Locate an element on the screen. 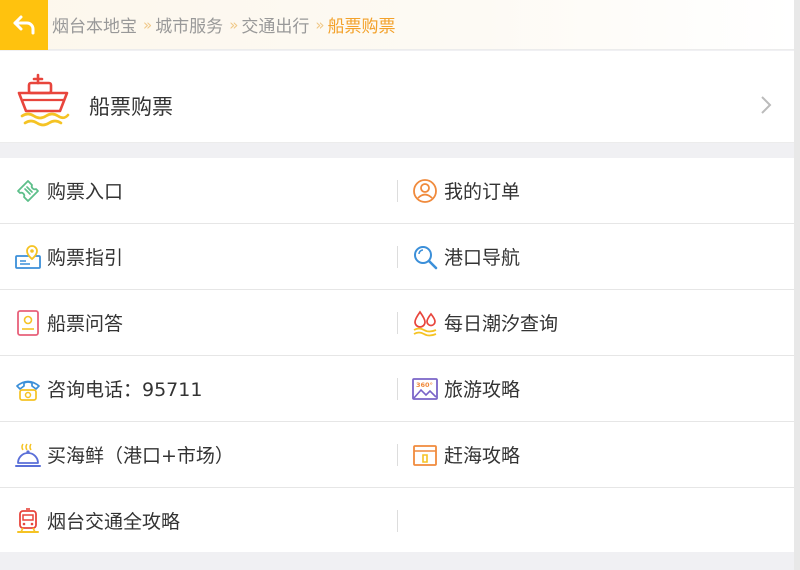  menu-item-empty is located at coordinates (595, 520).